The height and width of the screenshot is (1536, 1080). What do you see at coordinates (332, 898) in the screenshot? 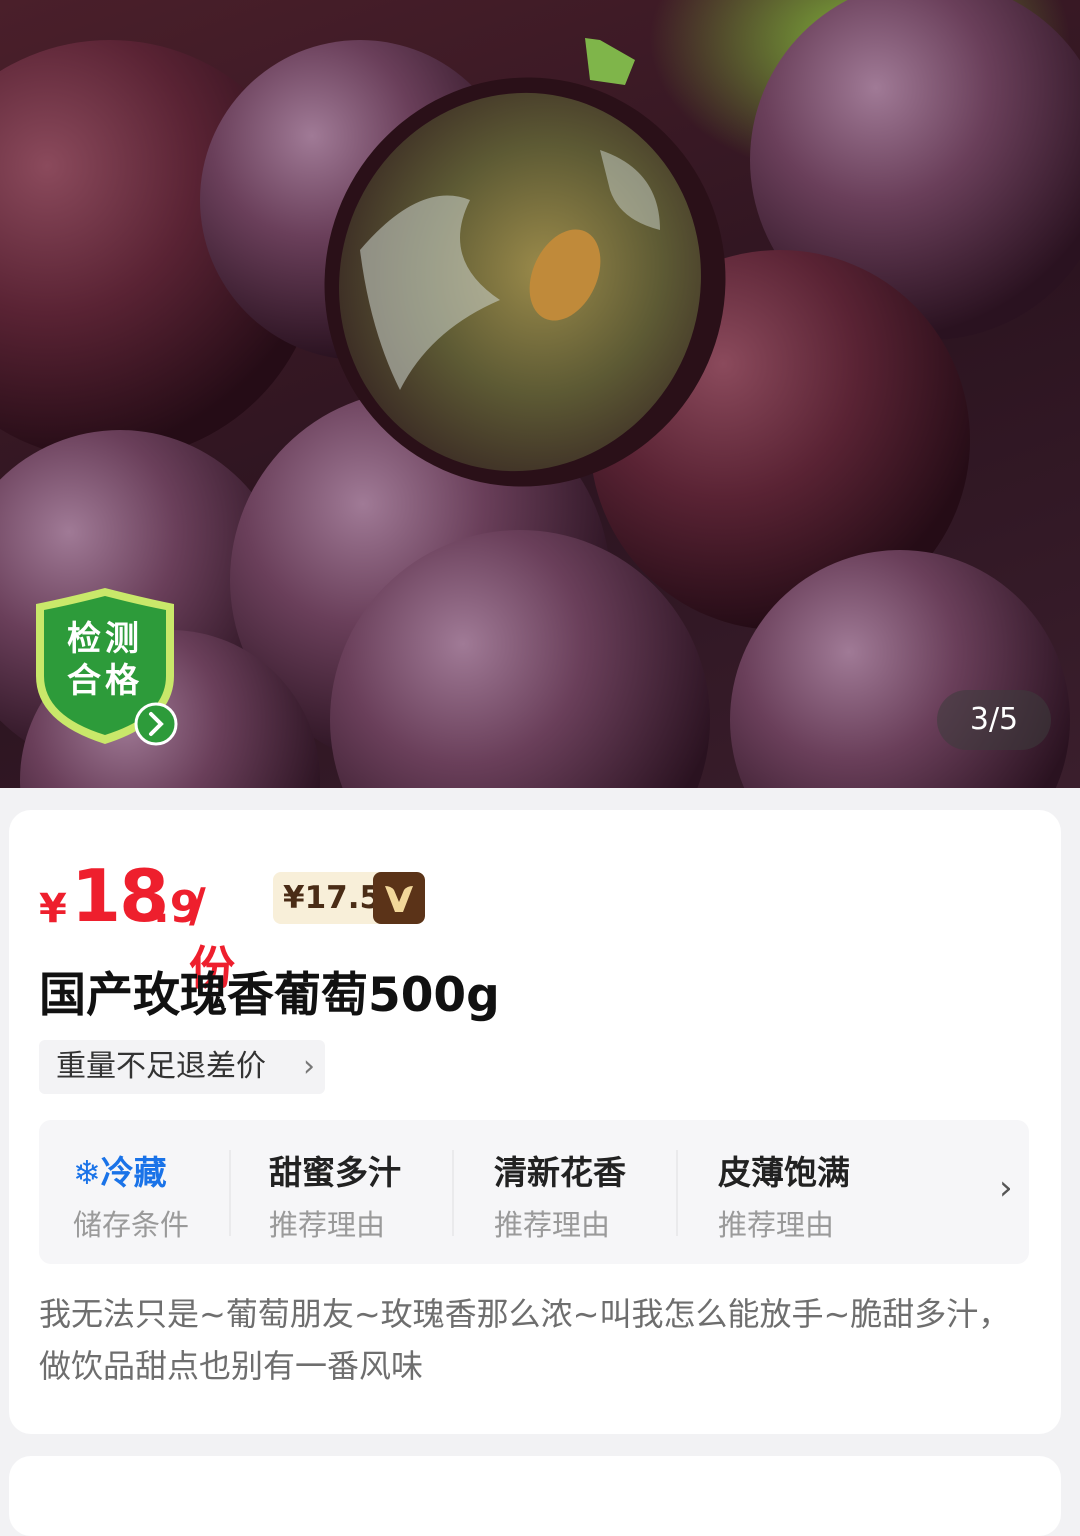
I see `vip-price: ¥17.5` at bounding box center [332, 898].